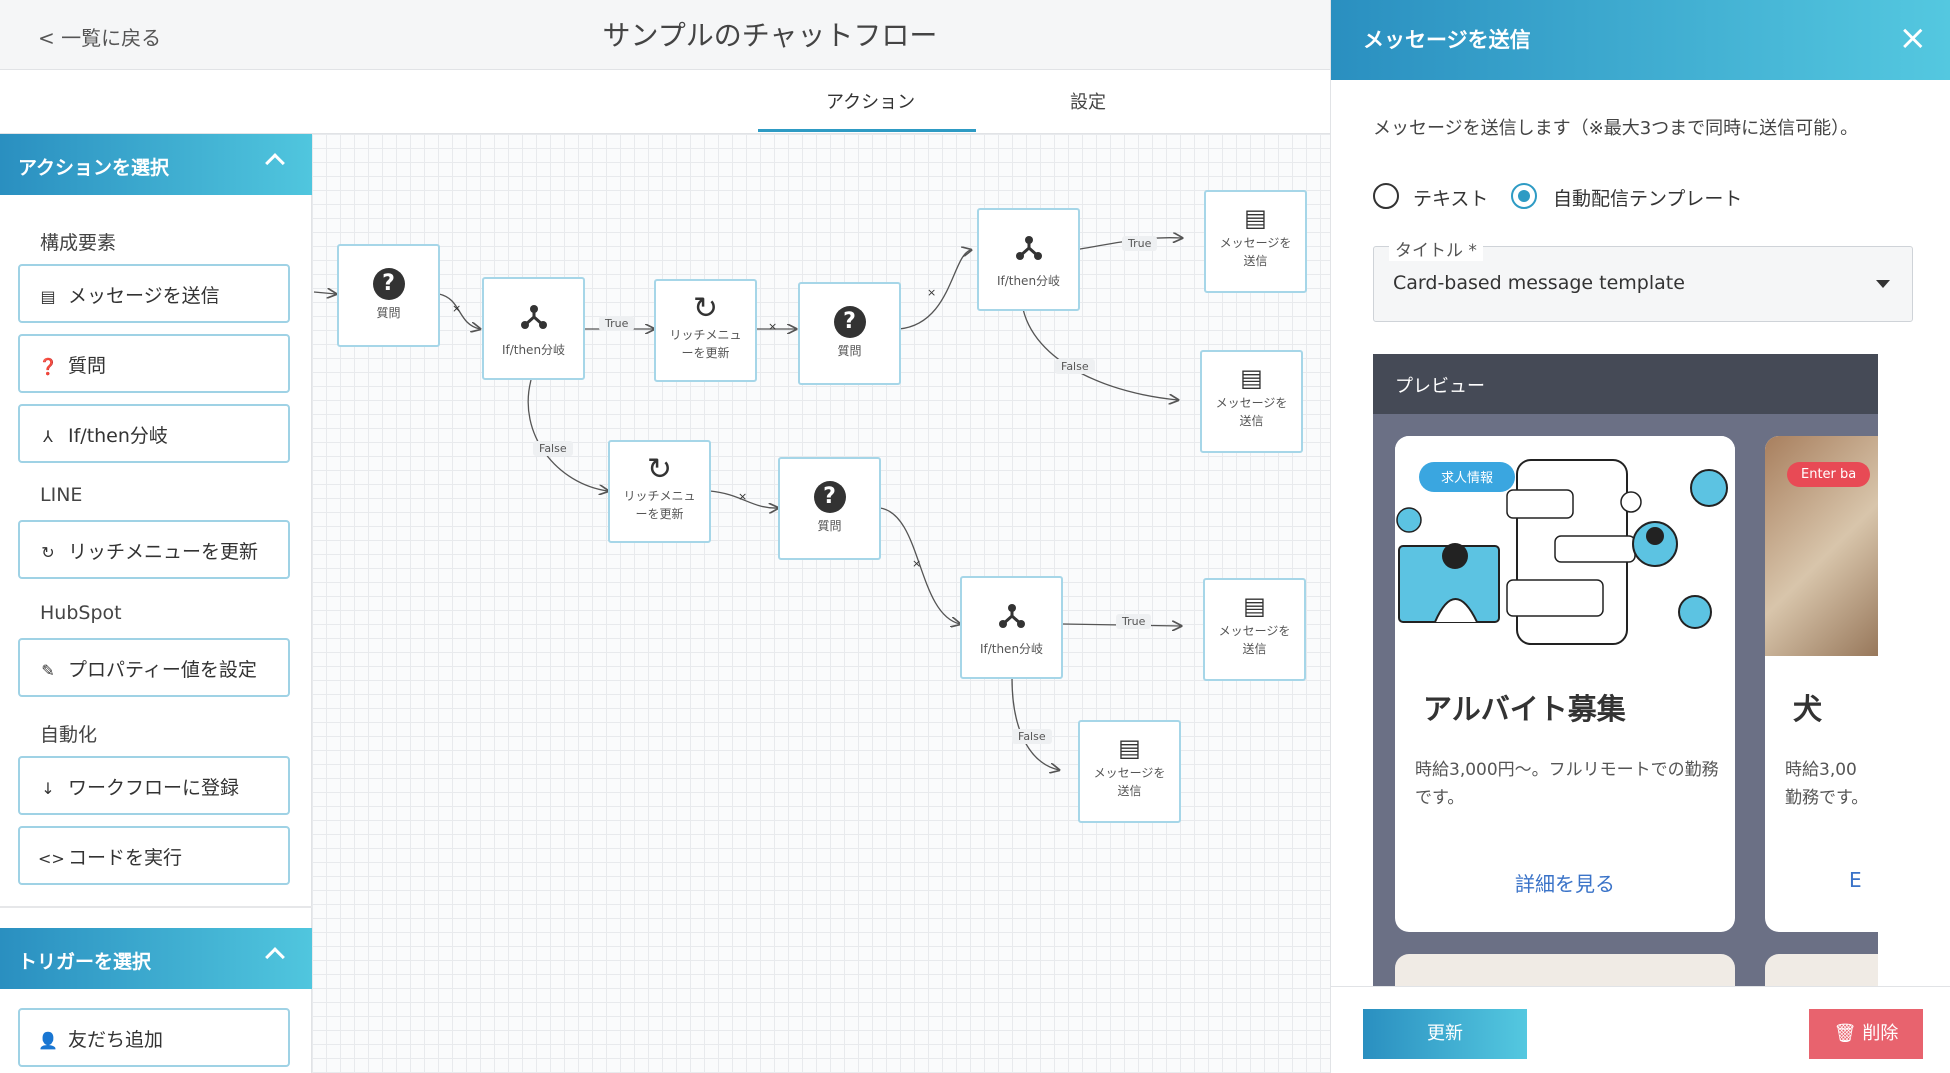  What do you see at coordinates (1467, 478) in the screenshot?
I see `card-badge: 求人情報` at bounding box center [1467, 478].